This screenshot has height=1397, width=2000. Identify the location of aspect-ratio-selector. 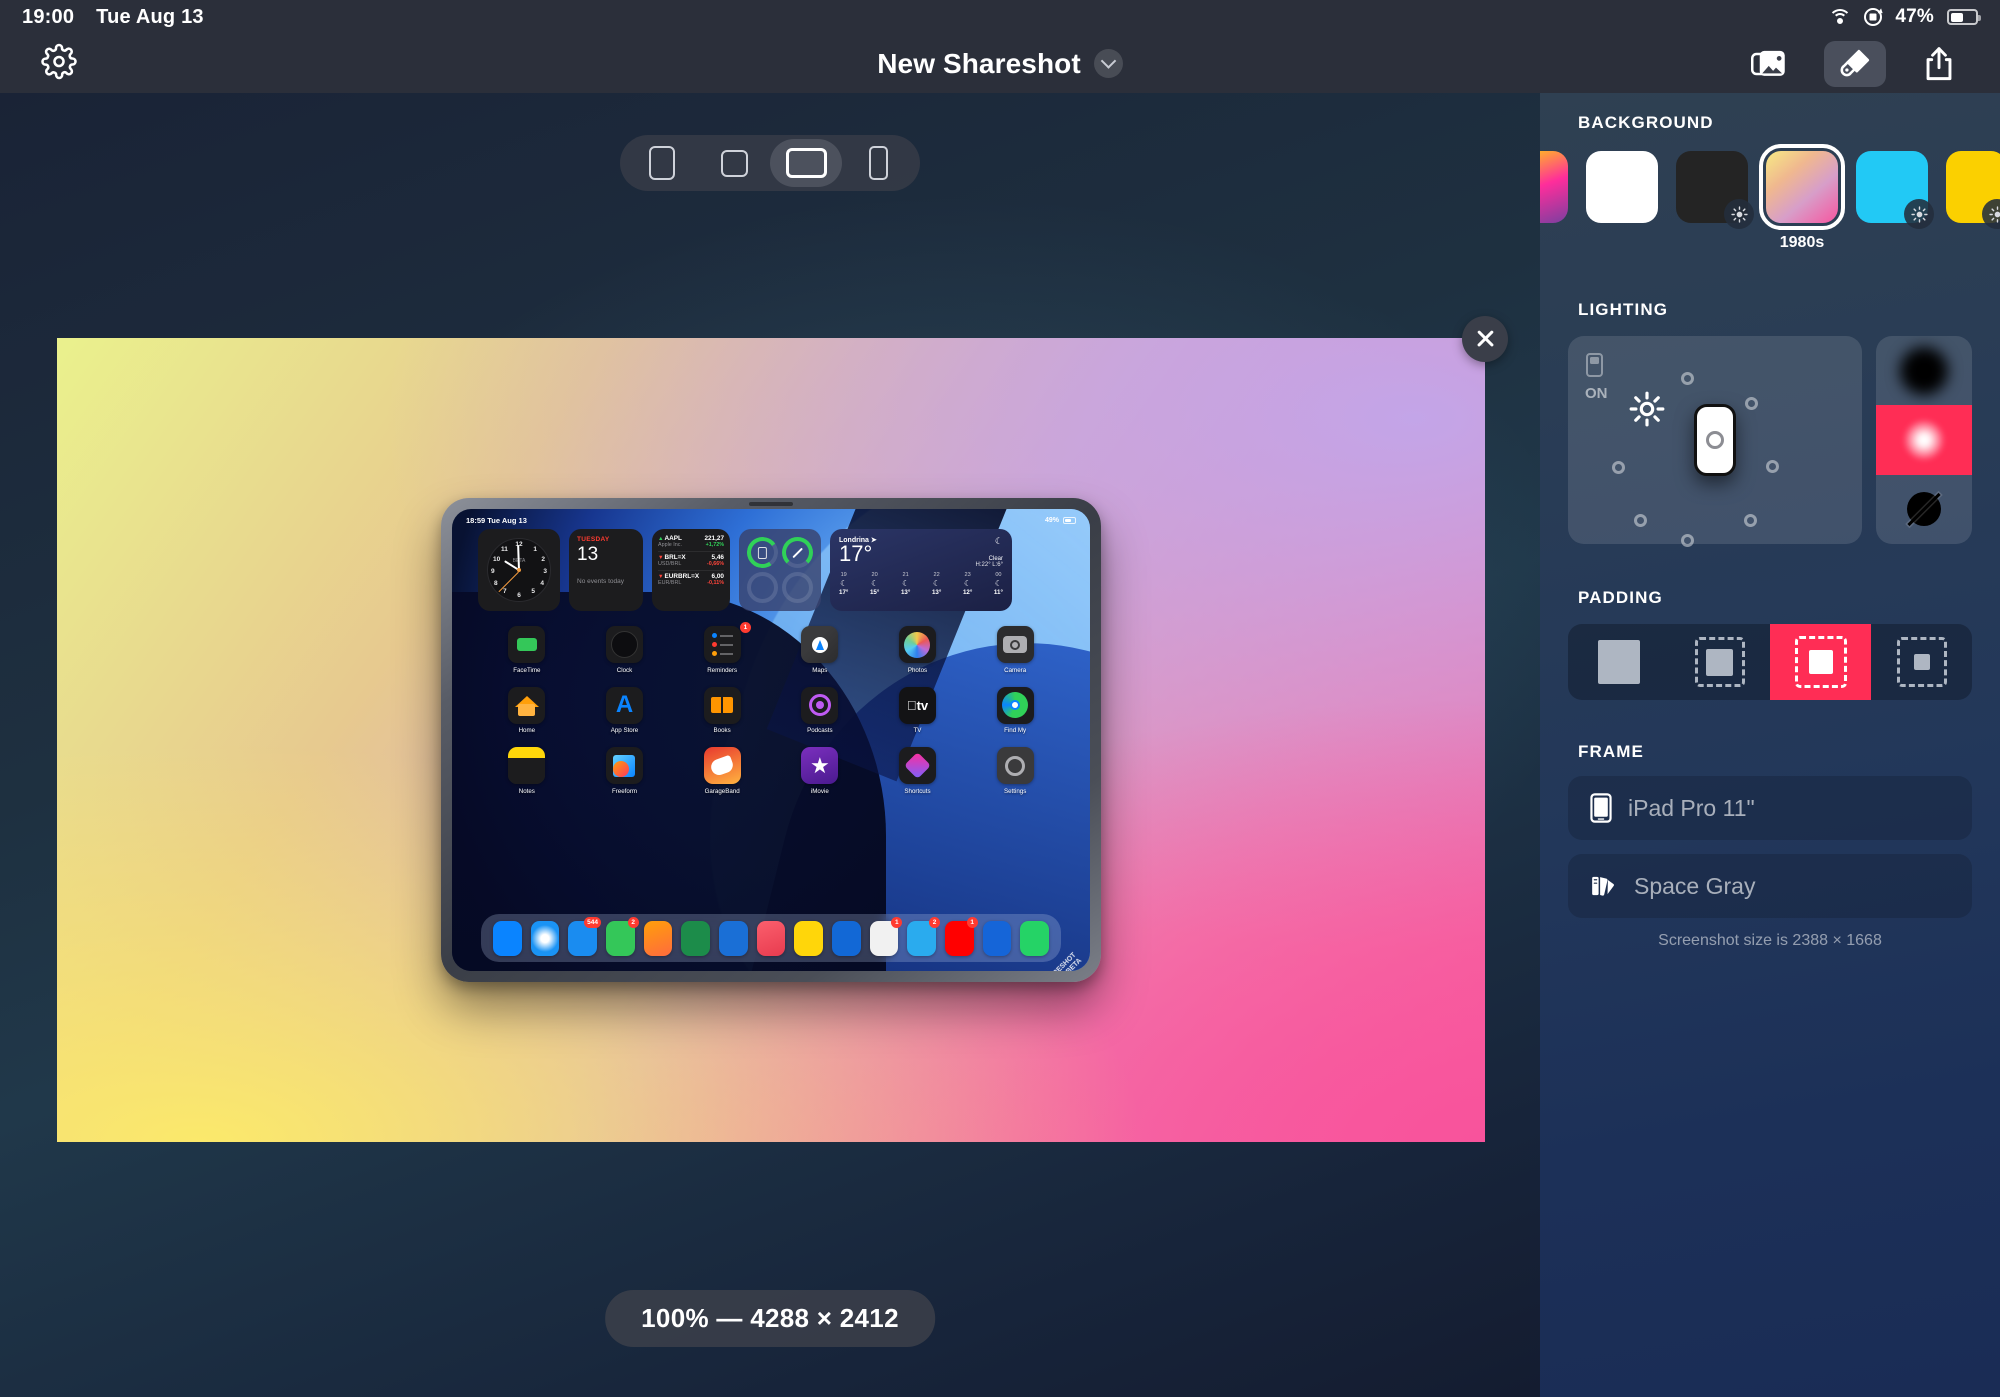
(770, 163).